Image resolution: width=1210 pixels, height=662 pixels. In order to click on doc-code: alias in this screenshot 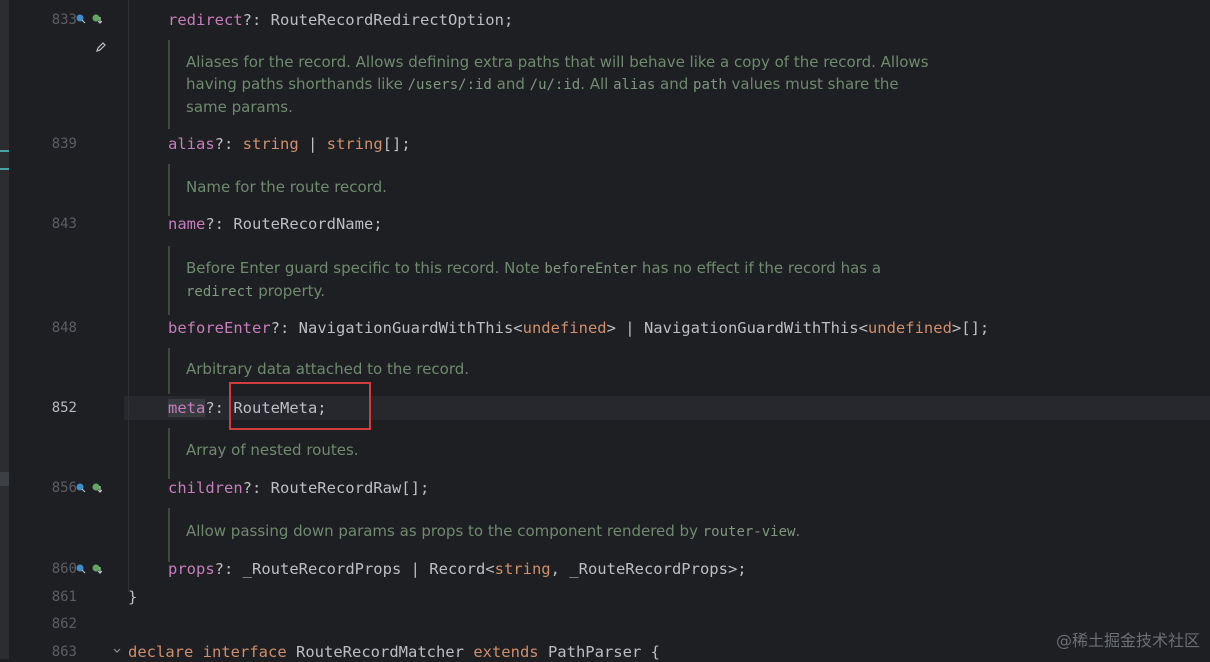, I will do `click(634, 85)`.